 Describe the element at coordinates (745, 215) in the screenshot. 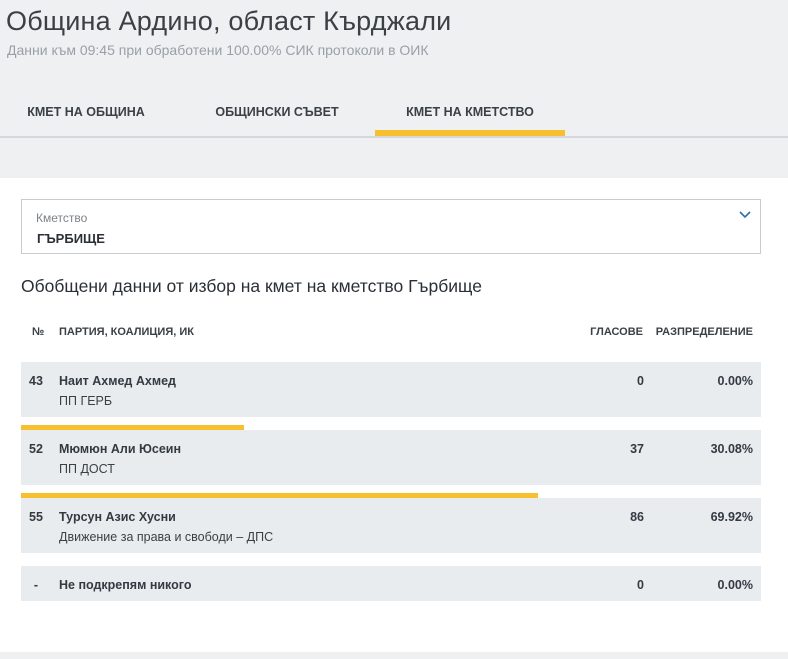

I see `chevron-down-icon` at that location.